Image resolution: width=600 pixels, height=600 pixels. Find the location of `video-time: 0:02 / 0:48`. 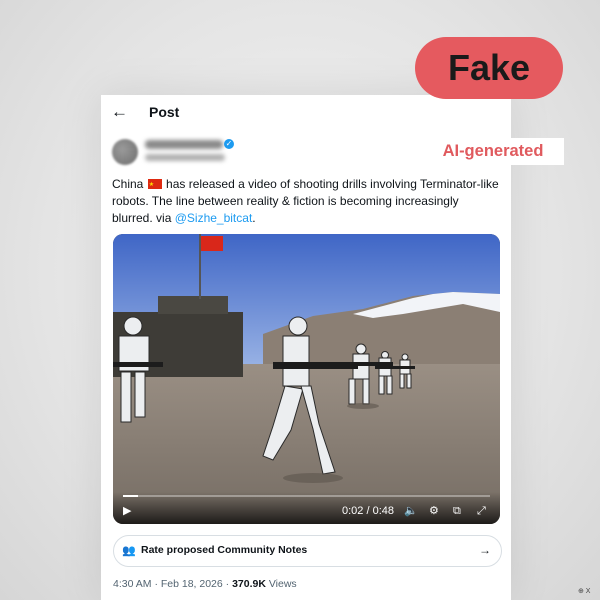

video-time: 0:02 / 0:48 is located at coordinates (368, 511).